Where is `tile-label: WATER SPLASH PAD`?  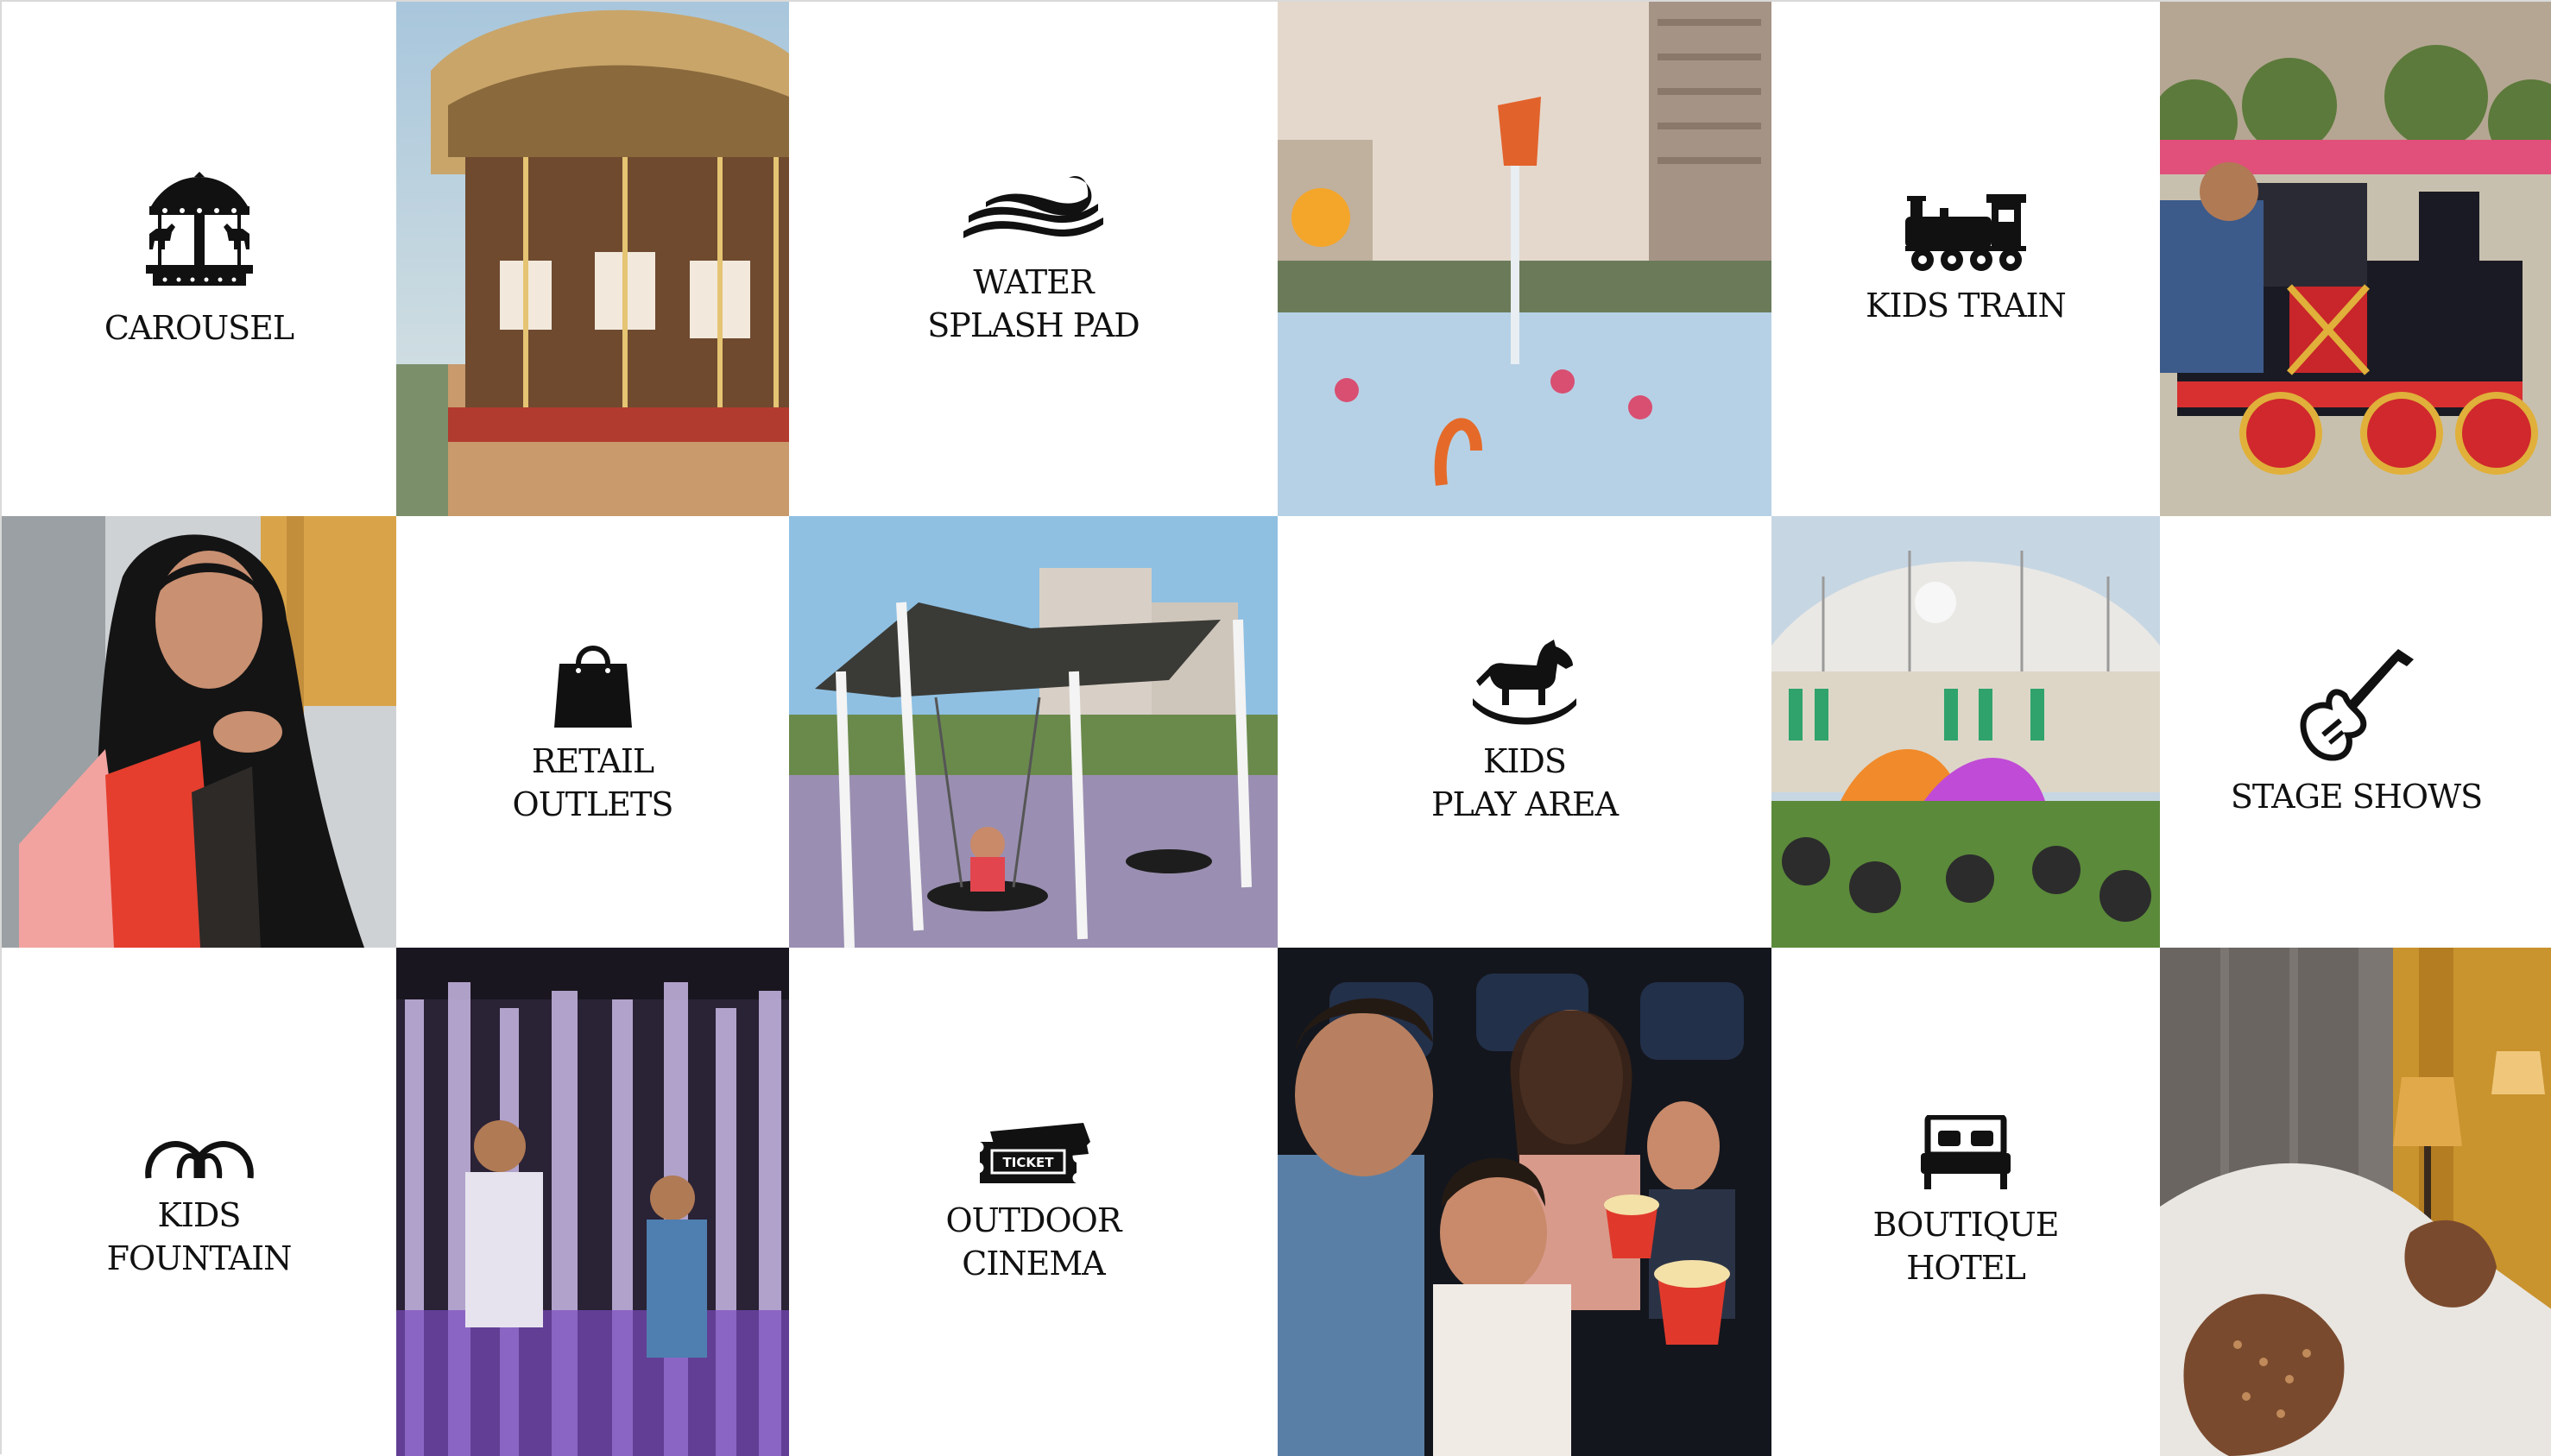
tile-label: WATER SPLASH PAD is located at coordinates (1033, 303).